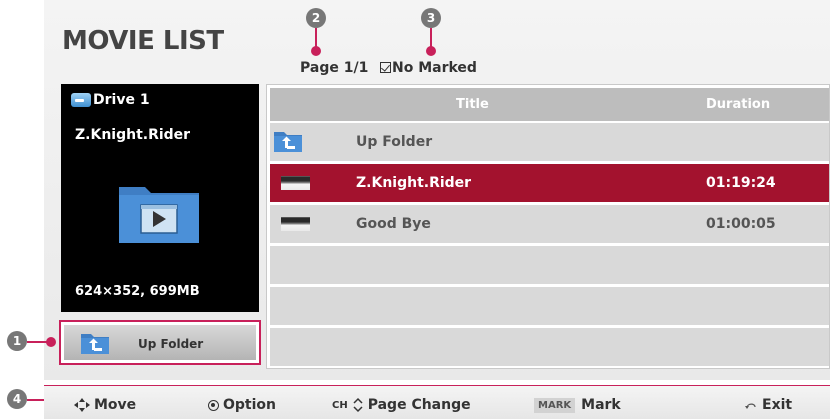 The height and width of the screenshot is (419, 830). I want to click on move-label: Move, so click(115, 405).